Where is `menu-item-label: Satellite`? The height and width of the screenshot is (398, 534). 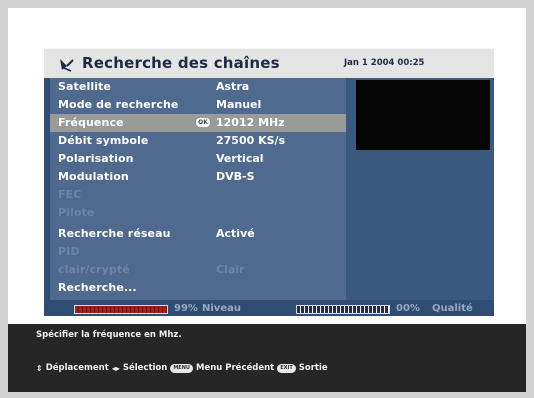
menu-item-label: Satellite is located at coordinates (84, 86).